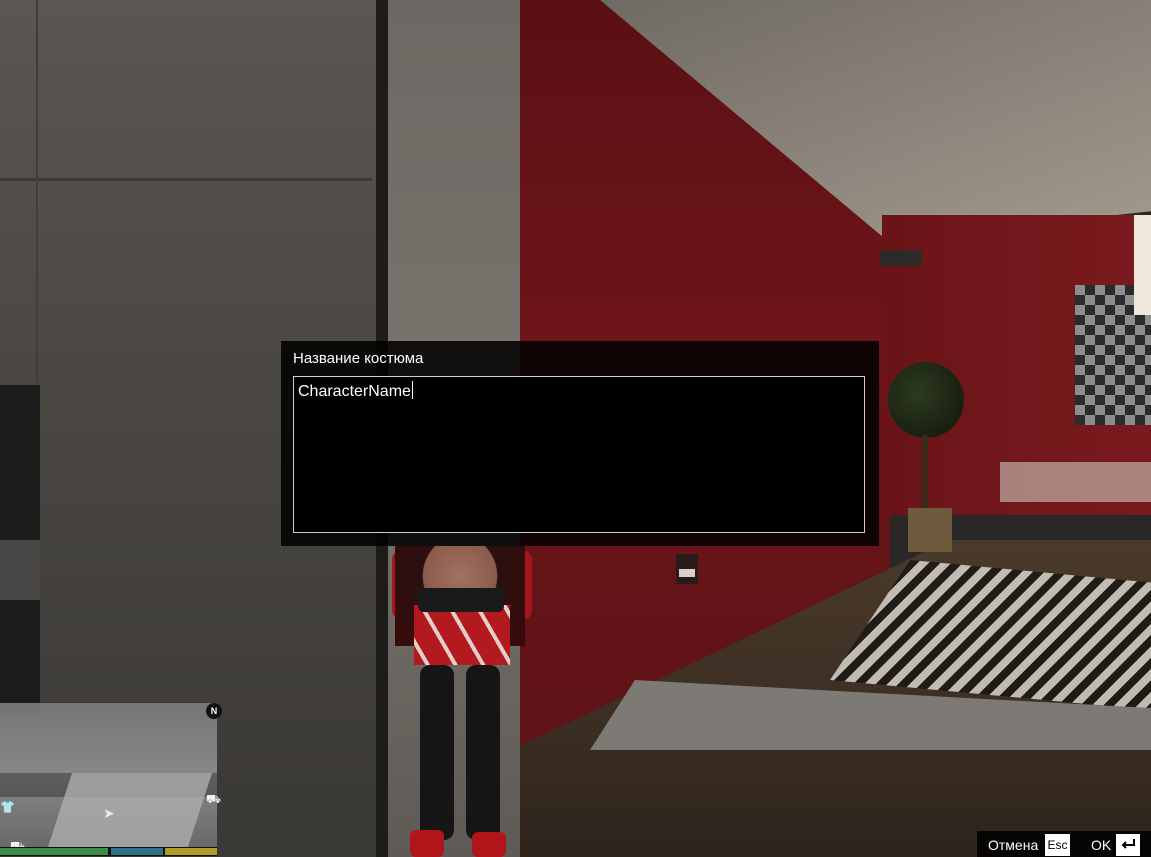  I want to click on character-leg-right, so click(483, 752).